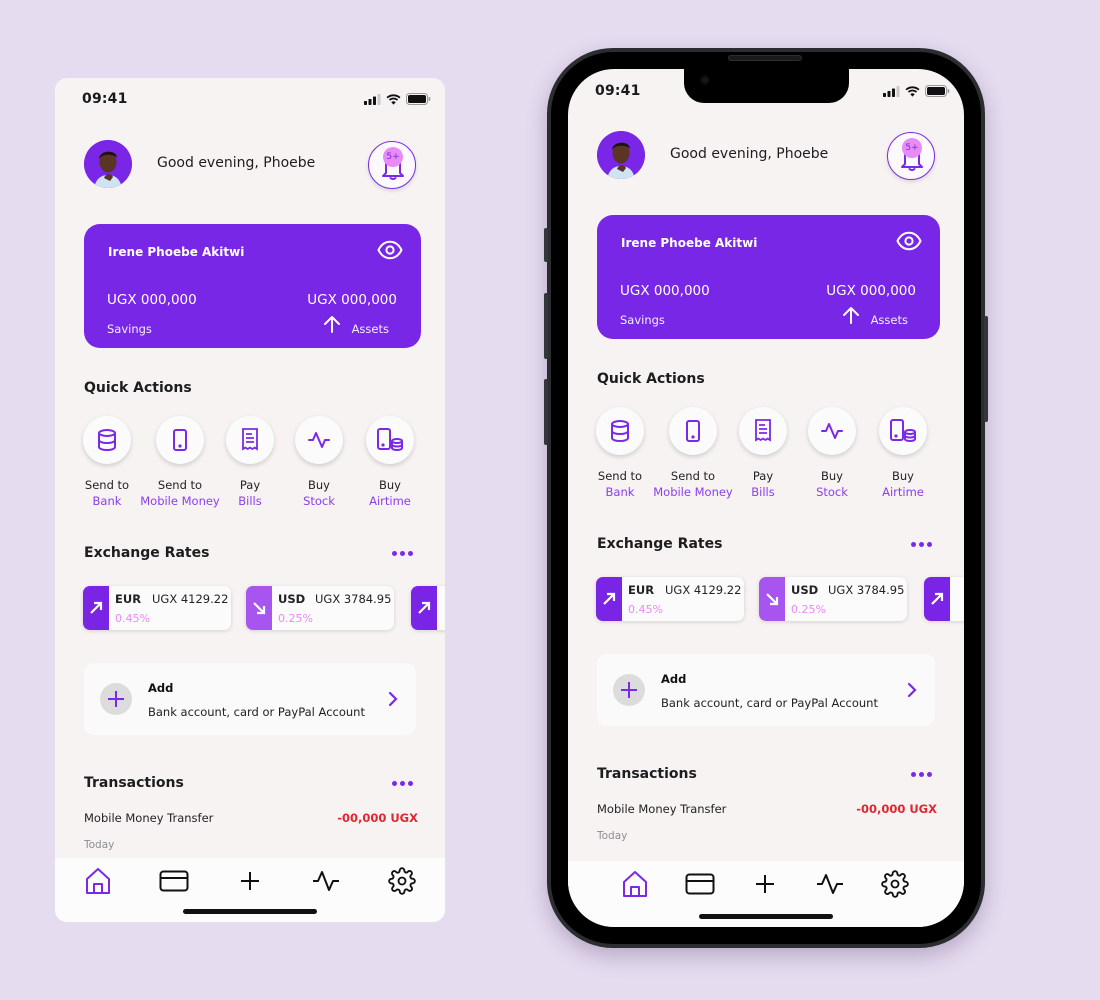 The height and width of the screenshot is (1000, 1100). I want to click on arrow-down-right-icon, so click(259, 608).